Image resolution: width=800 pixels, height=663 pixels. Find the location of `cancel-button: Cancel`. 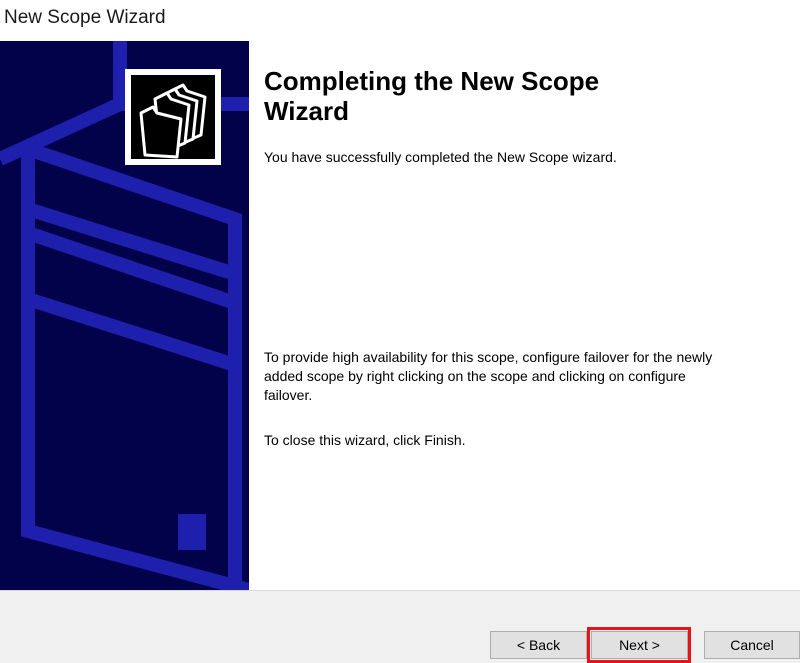

cancel-button: Cancel is located at coordinates (752, 645).